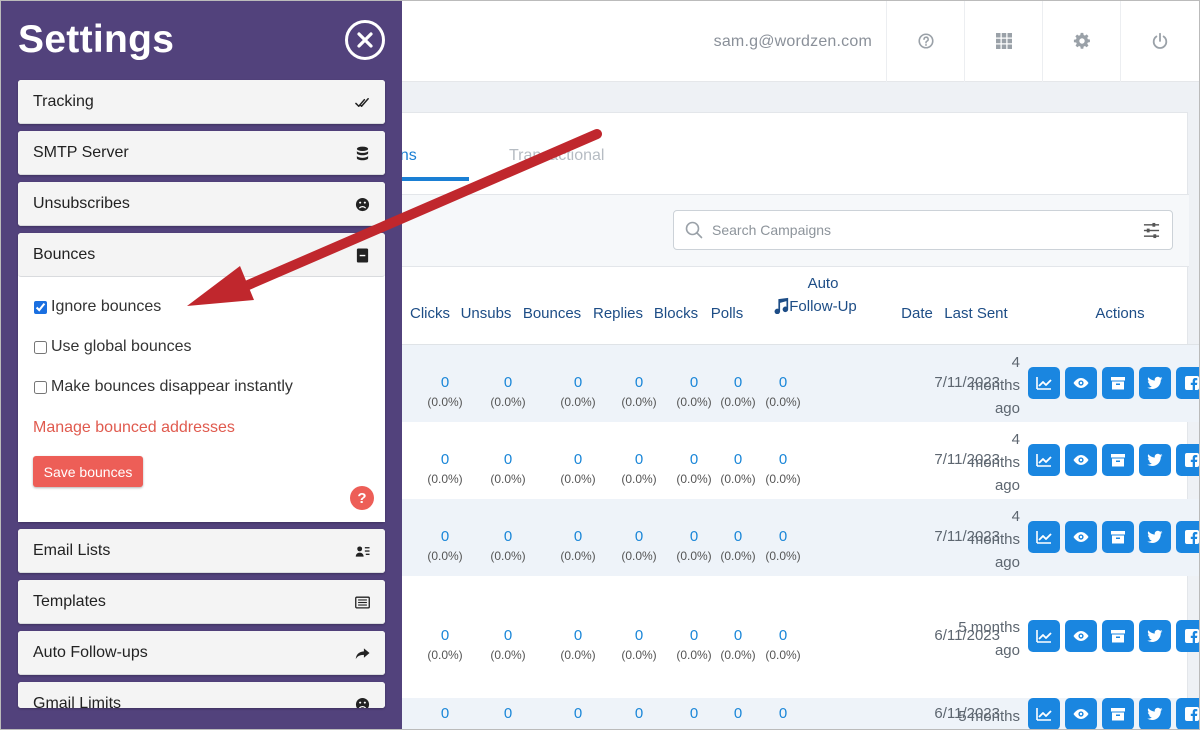 Image resolution: width=1200 pixels, height=730 pixels. I want to click on tab-transactional: Transactional, so click(556, 156).